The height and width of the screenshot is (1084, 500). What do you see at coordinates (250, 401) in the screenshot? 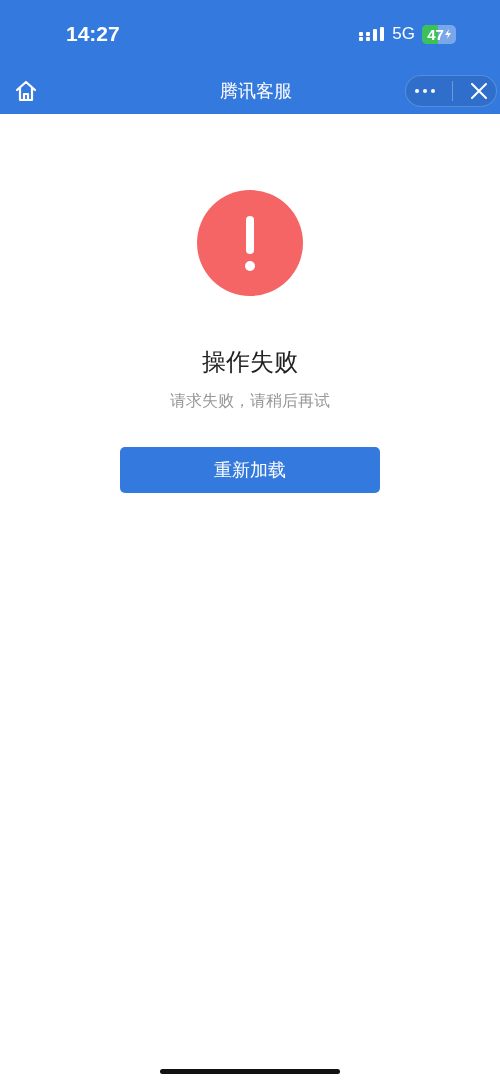
I see `error-message: 请求失败，请稍后再试` at bounding box center [250, 401].